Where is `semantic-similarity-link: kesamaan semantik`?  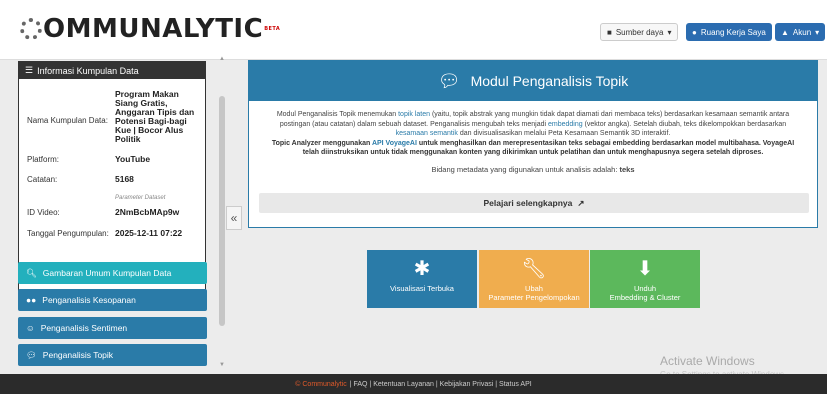
semantic-similarity-link: kesamaan semantik is located at coordinates (427, 133).